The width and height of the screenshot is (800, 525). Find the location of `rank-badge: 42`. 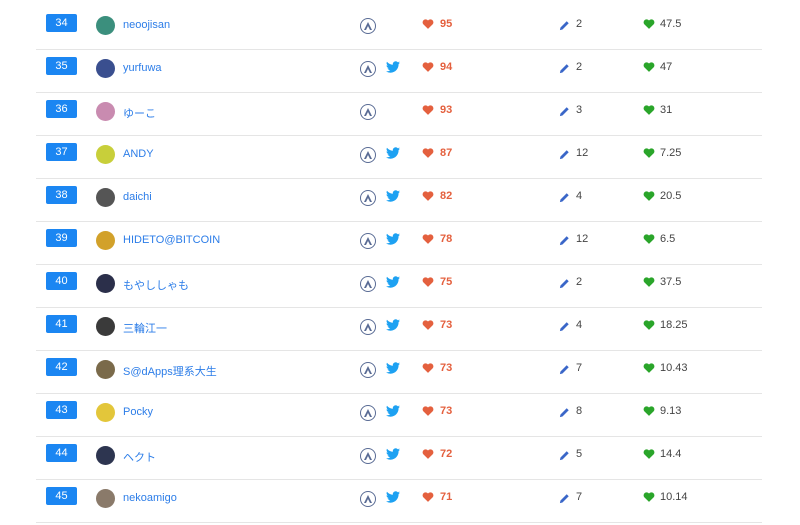

rank-badge: 42 is located at coordinates (61, 367).